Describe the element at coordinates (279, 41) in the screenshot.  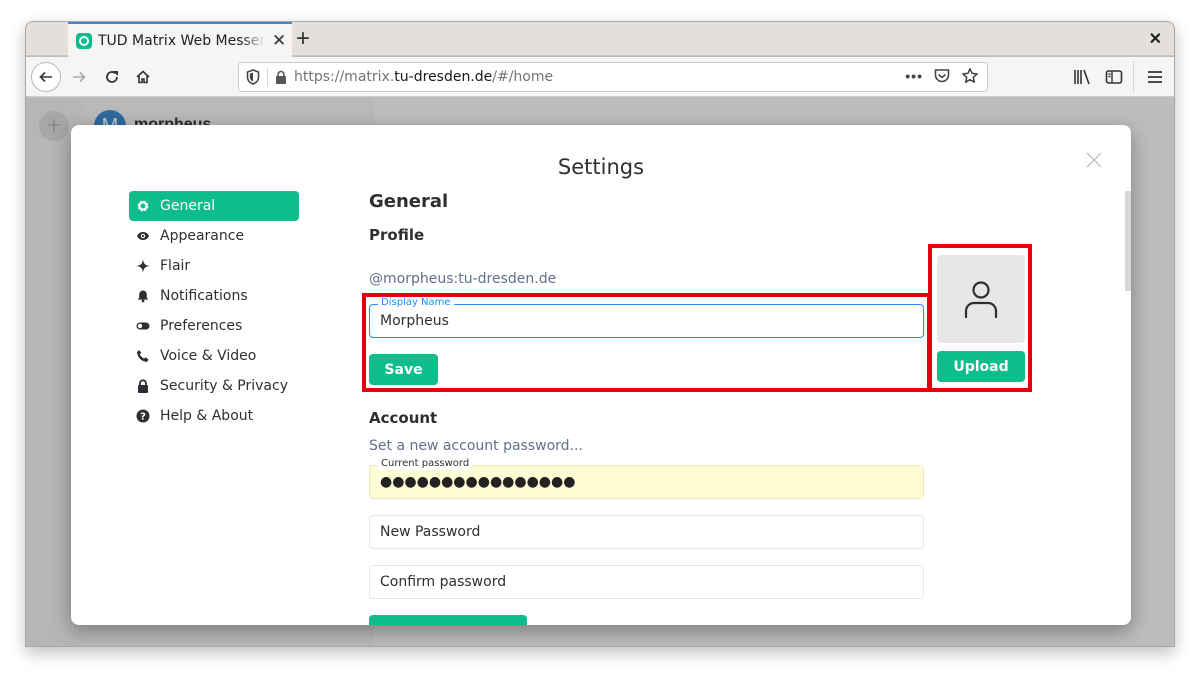
I see `tab-close-icon: ✕` at that location.